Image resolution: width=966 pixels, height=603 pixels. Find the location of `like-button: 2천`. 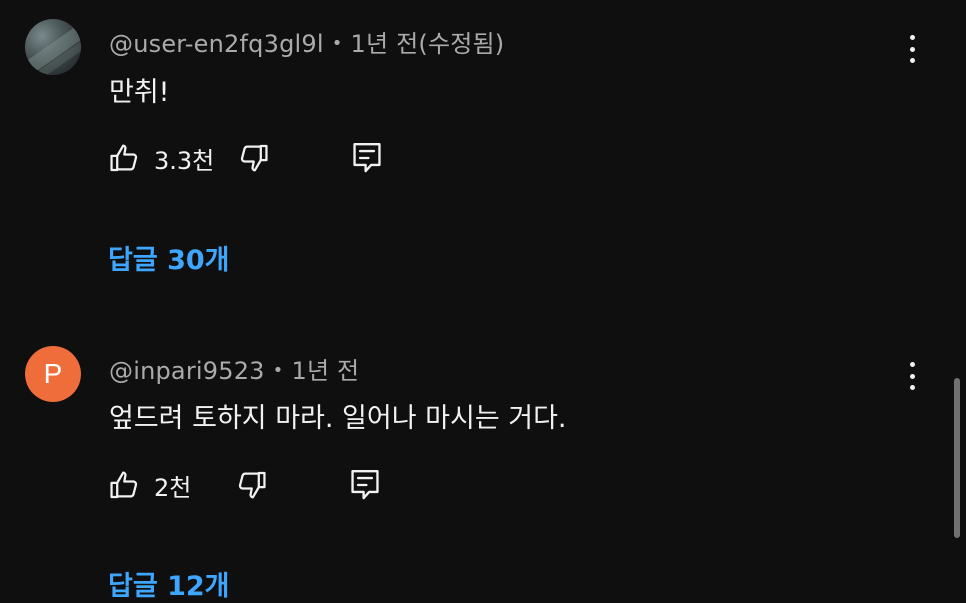

like-button: 2천 is located at coordinates (149, 485).